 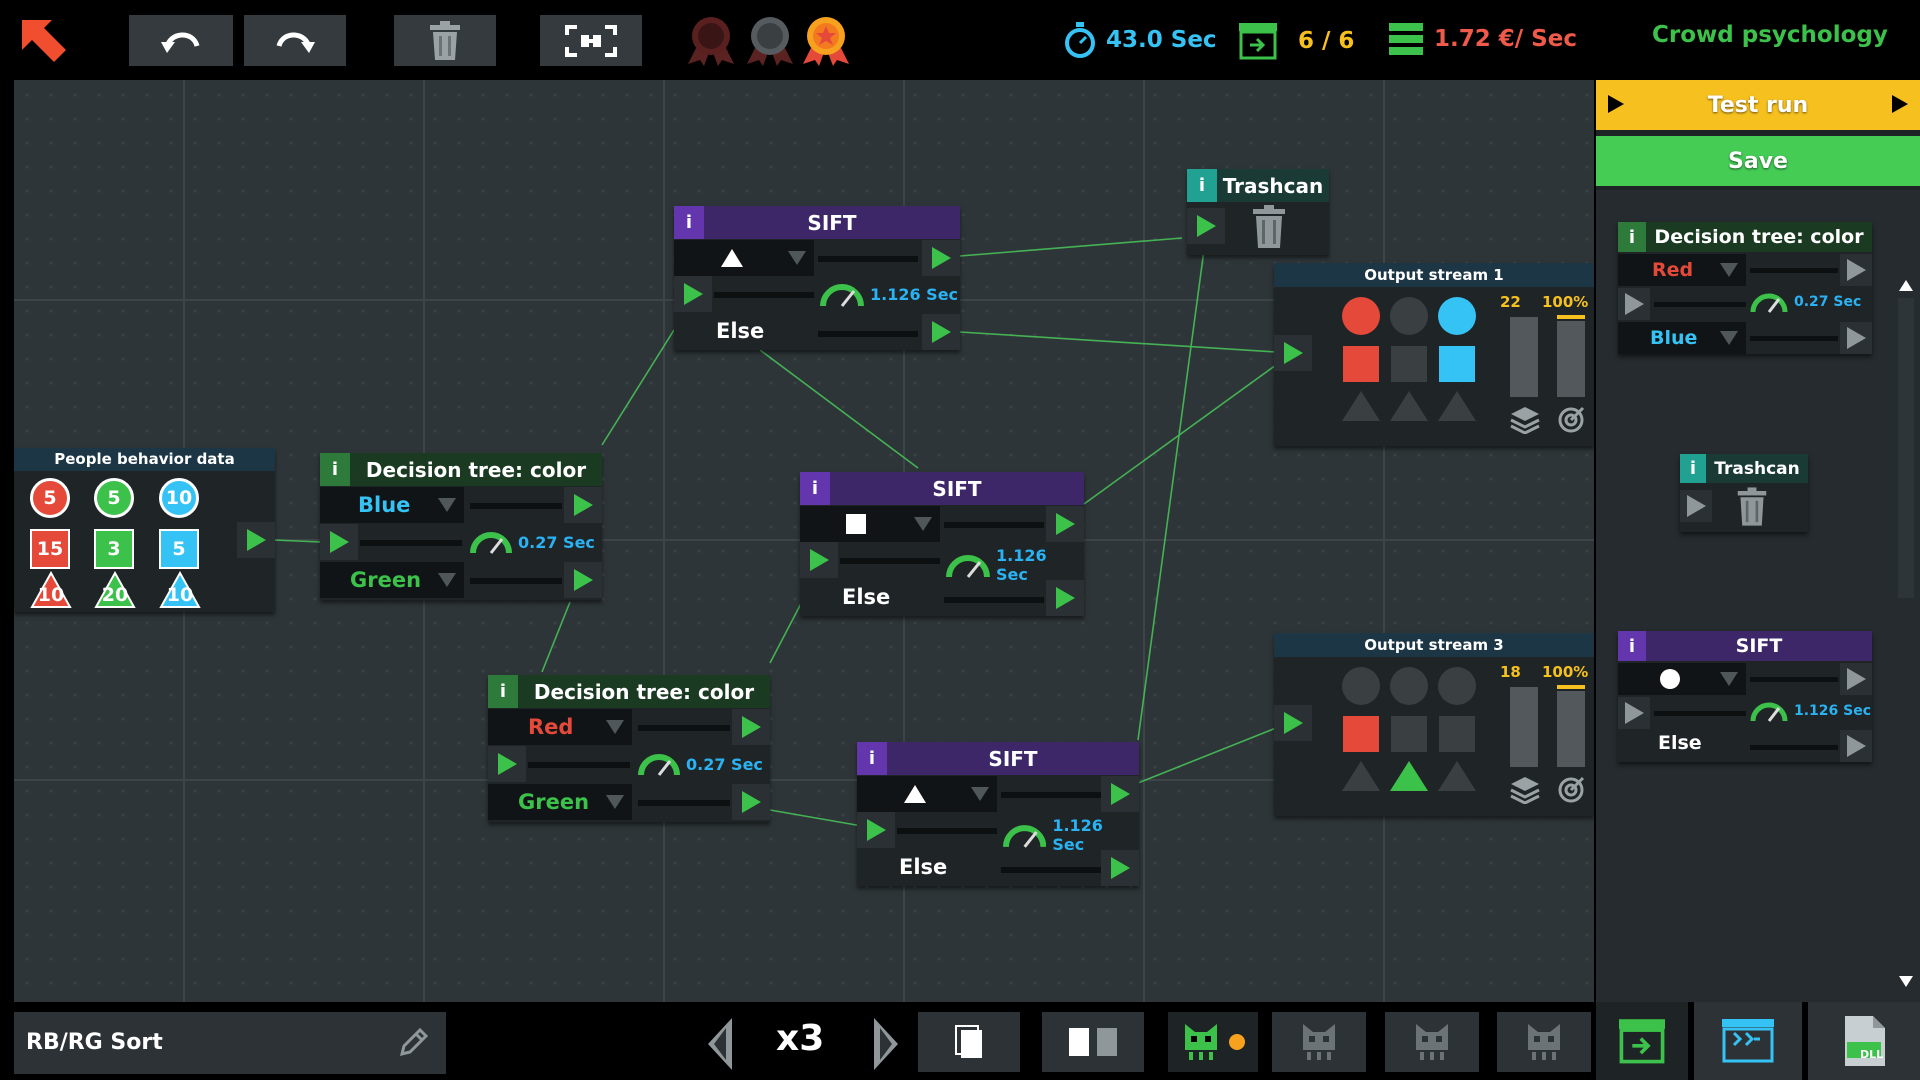 What do you see at coordinates (1864, 1041) in the screenshot?
I see `dll-button: DLL` at bounding box center [1864, 1041].